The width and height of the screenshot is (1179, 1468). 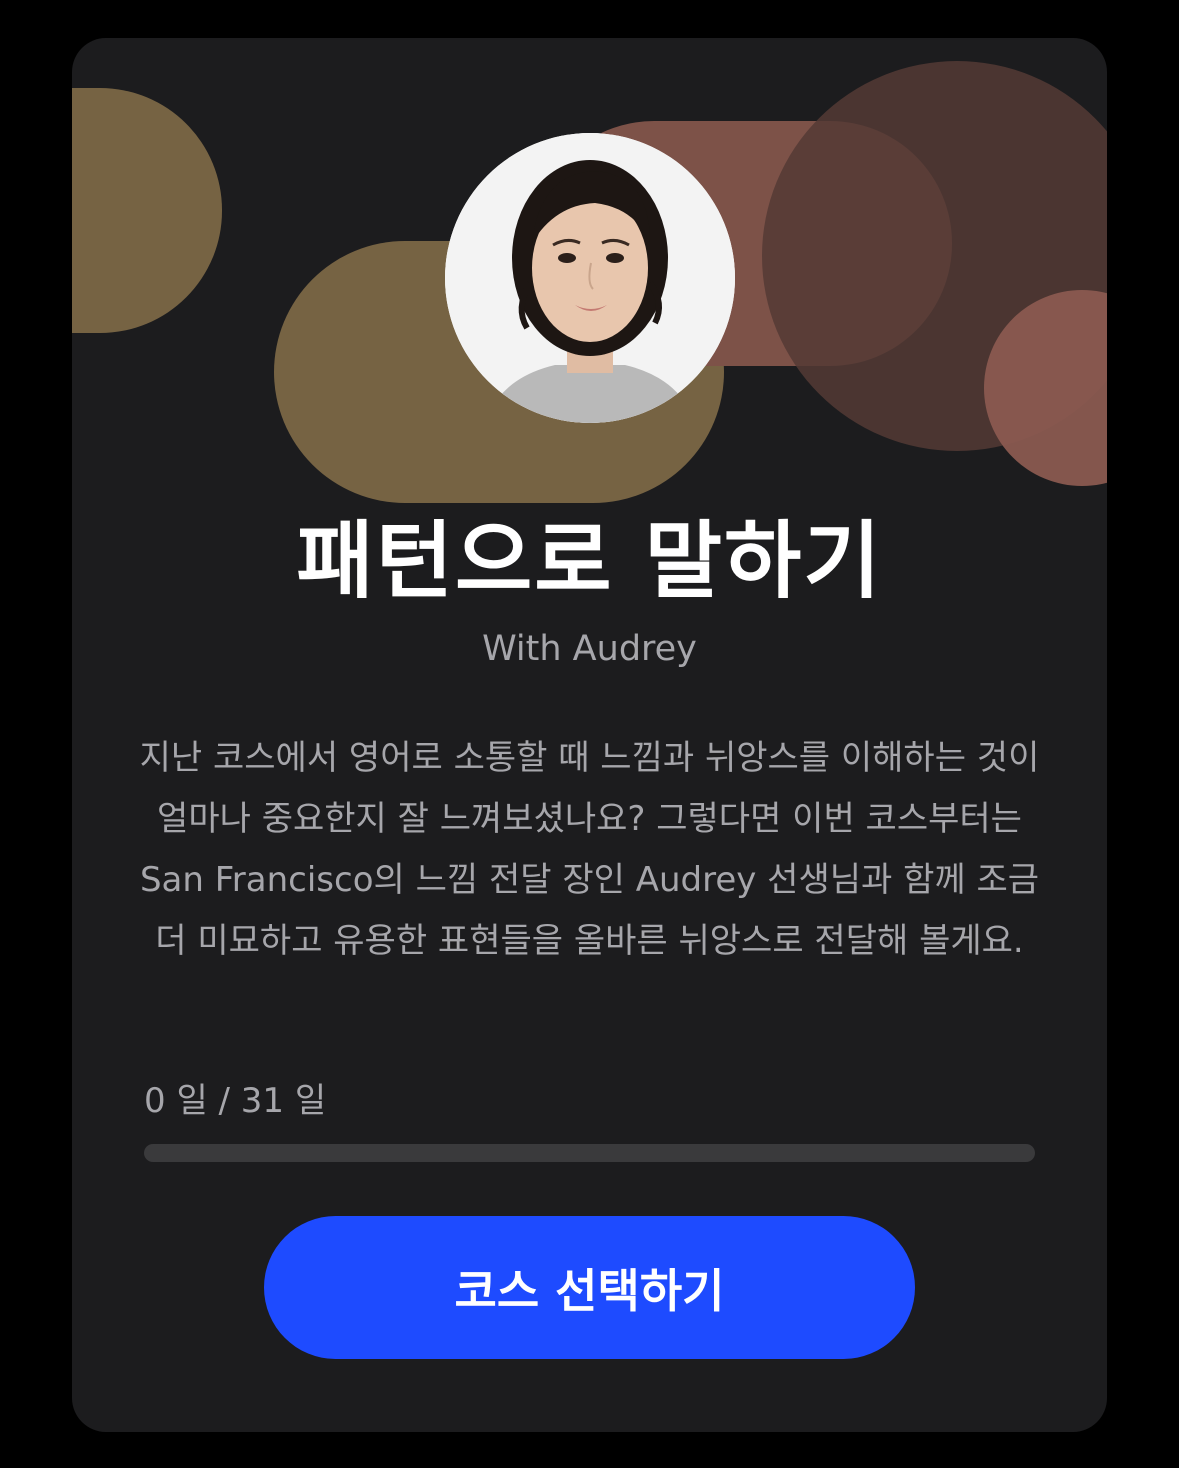 I want to click on progress-bar, so click(x=589, y=1153).